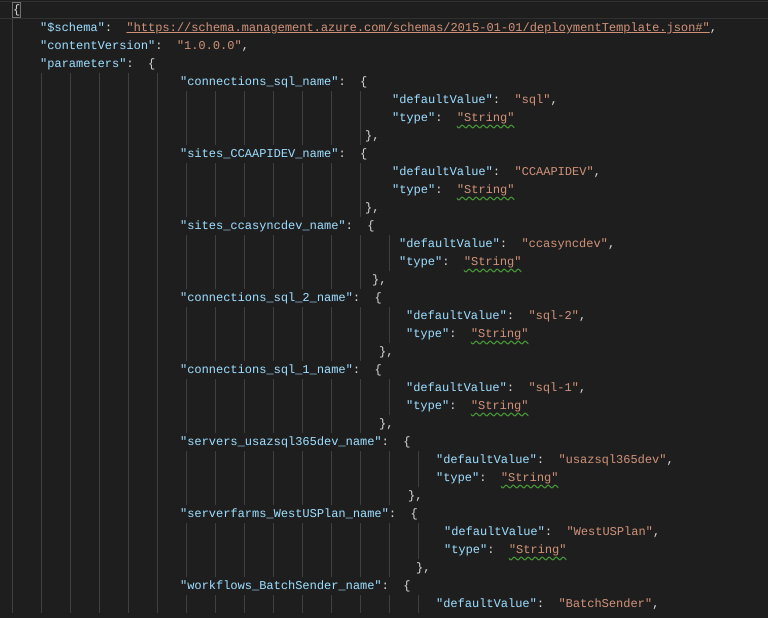 The height and width of the screenshot is (618, 768). Describe the element at coordinates (496, 388) in the screenshot. I see `code-line: "defaultValue": "sql-1",` at that location.